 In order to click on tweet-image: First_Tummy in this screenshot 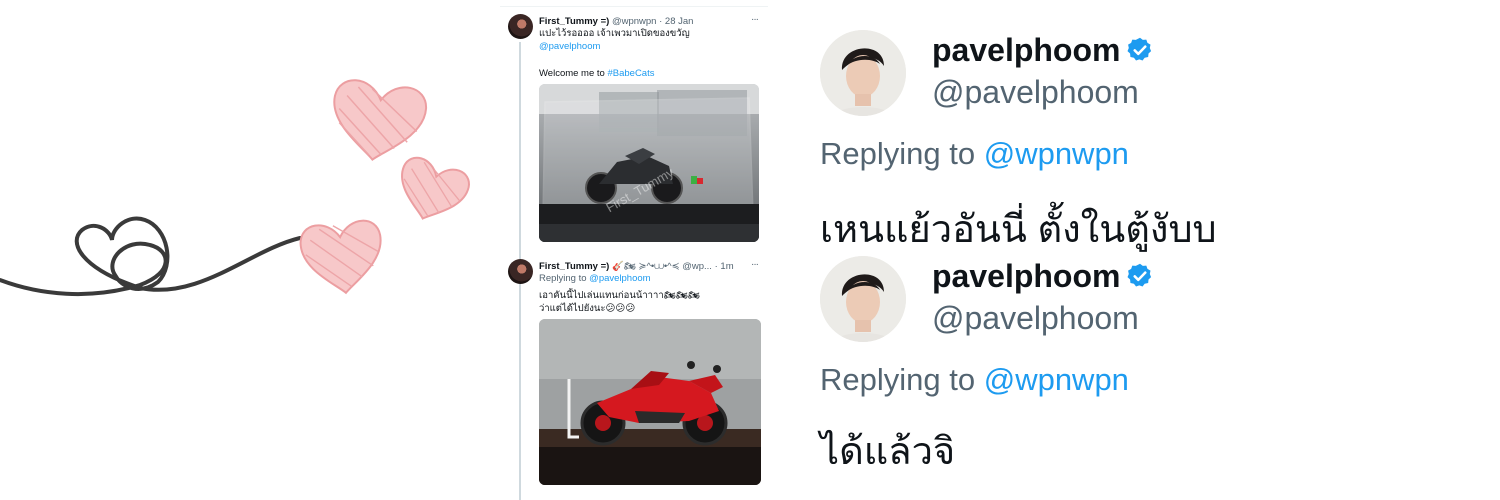, I will do `click(649, 163)`.